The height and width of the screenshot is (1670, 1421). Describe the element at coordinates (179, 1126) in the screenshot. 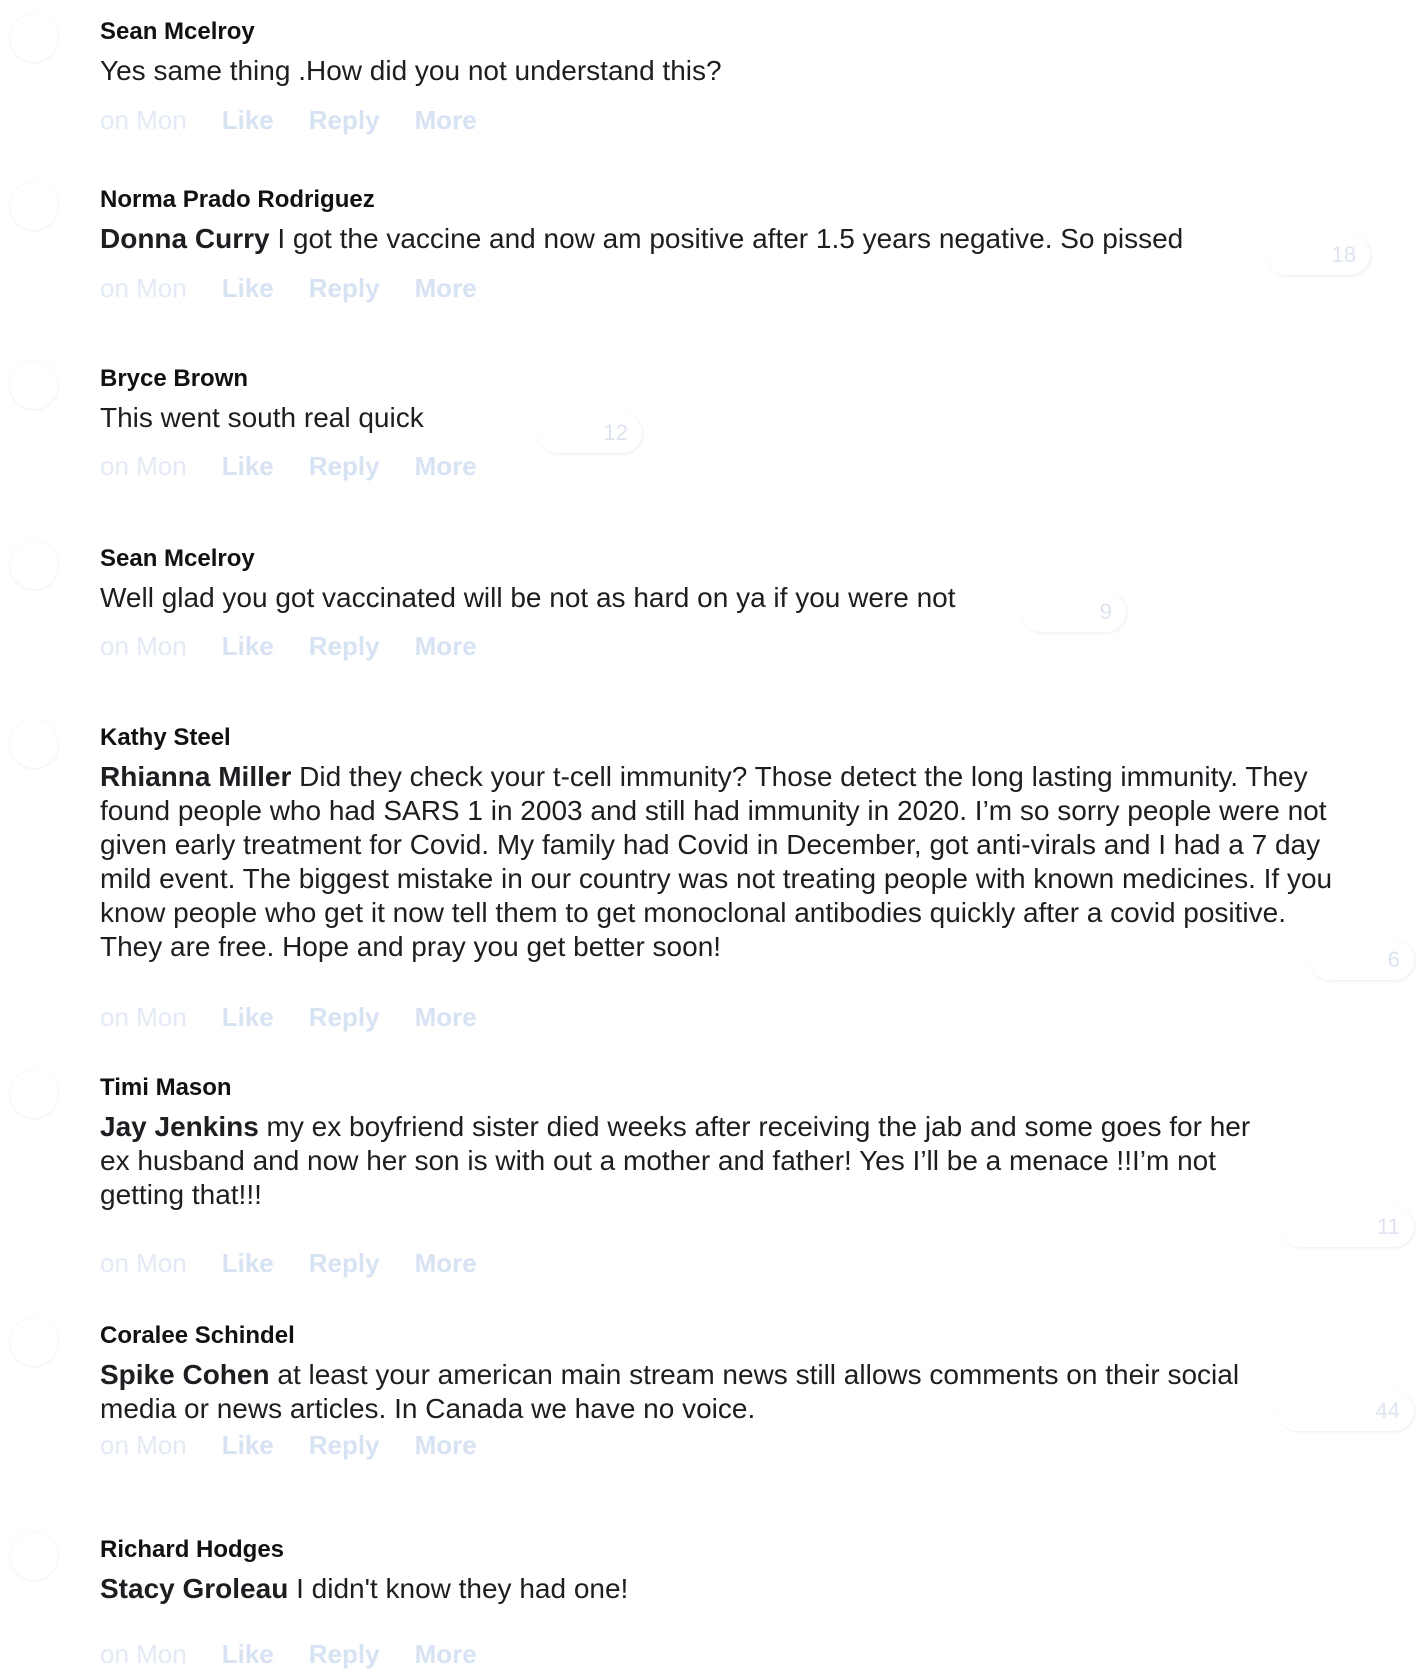

I see `comment-mention: Jay Jenkins` at that location.